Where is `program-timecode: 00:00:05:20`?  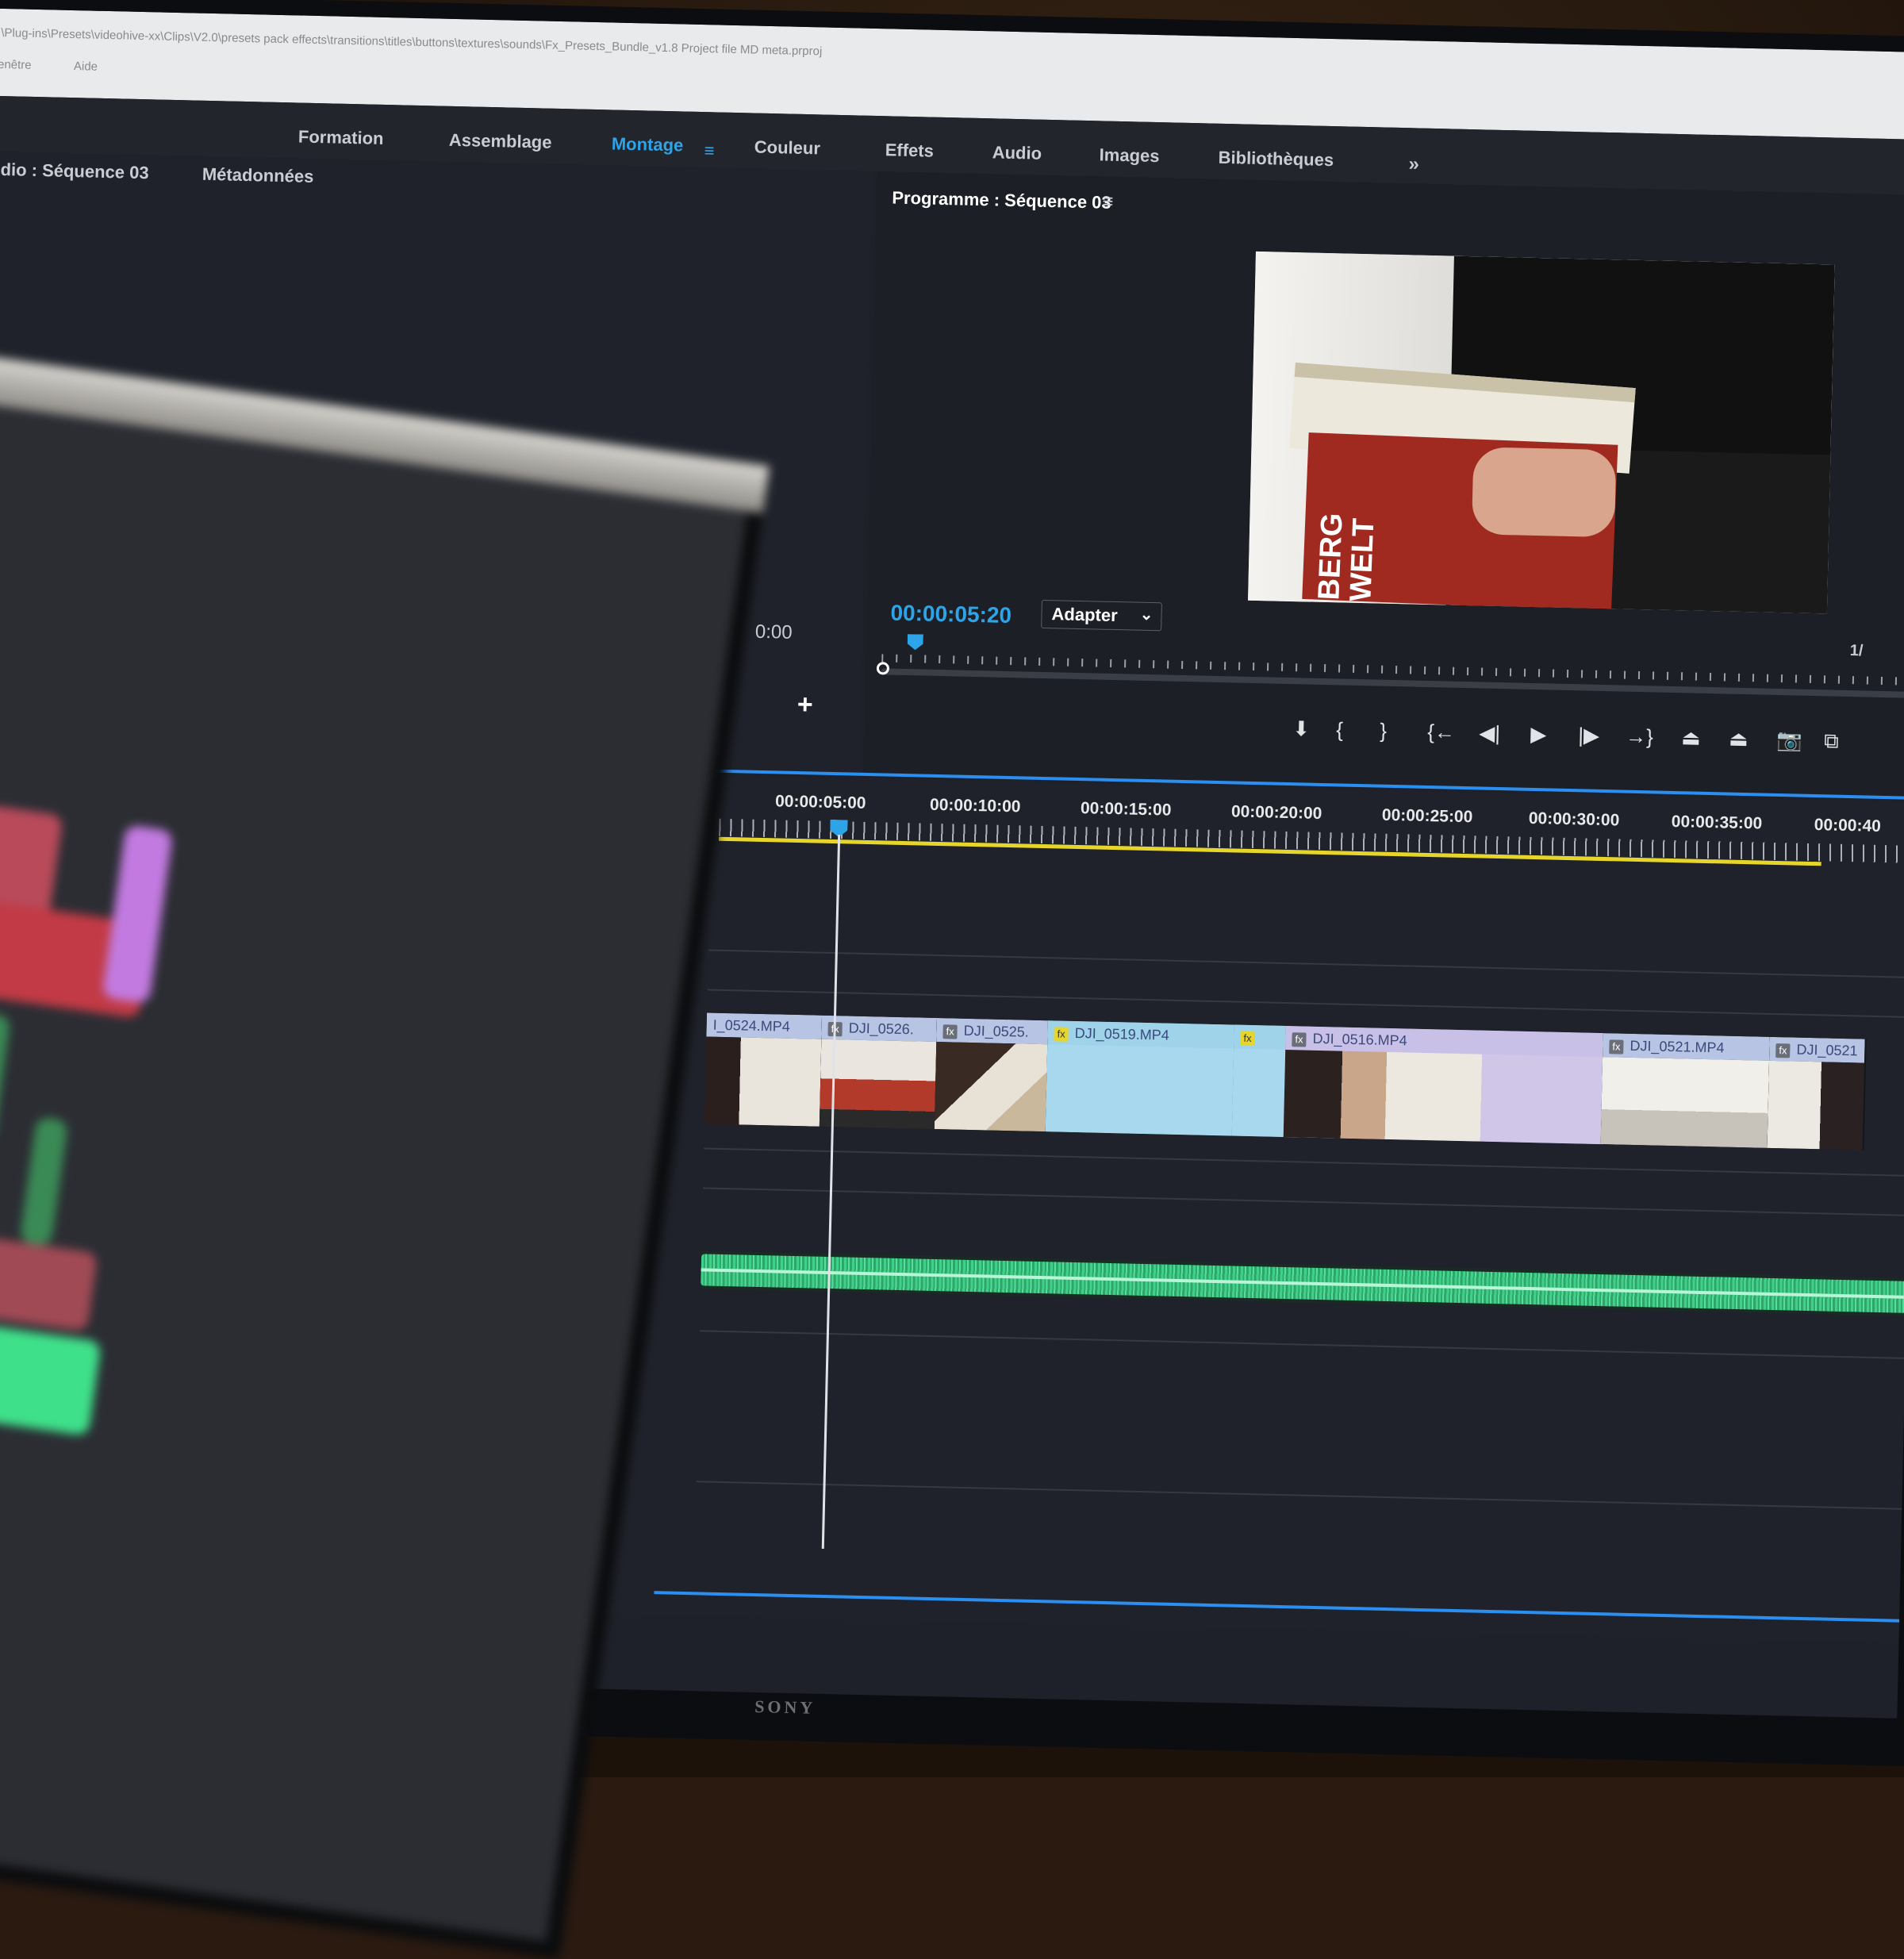 program-timecode: 00:00:05:20 is located at coordinates (951, 614).